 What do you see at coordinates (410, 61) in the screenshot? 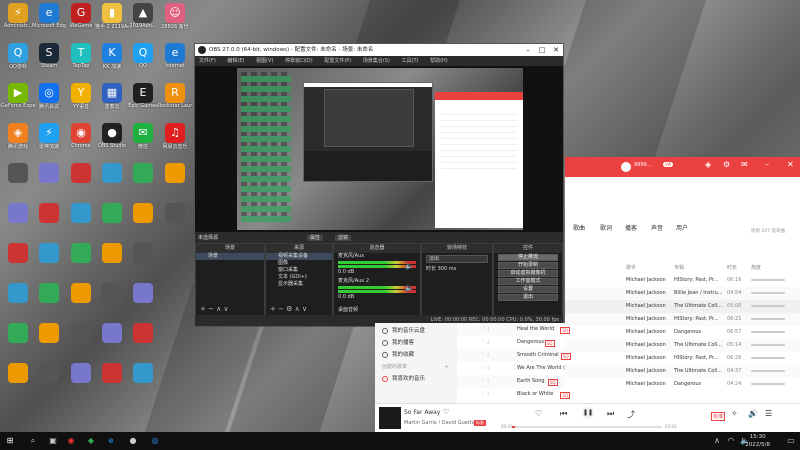
I see `menu-tools: 工具(T)` at bounding box center [410, 61].